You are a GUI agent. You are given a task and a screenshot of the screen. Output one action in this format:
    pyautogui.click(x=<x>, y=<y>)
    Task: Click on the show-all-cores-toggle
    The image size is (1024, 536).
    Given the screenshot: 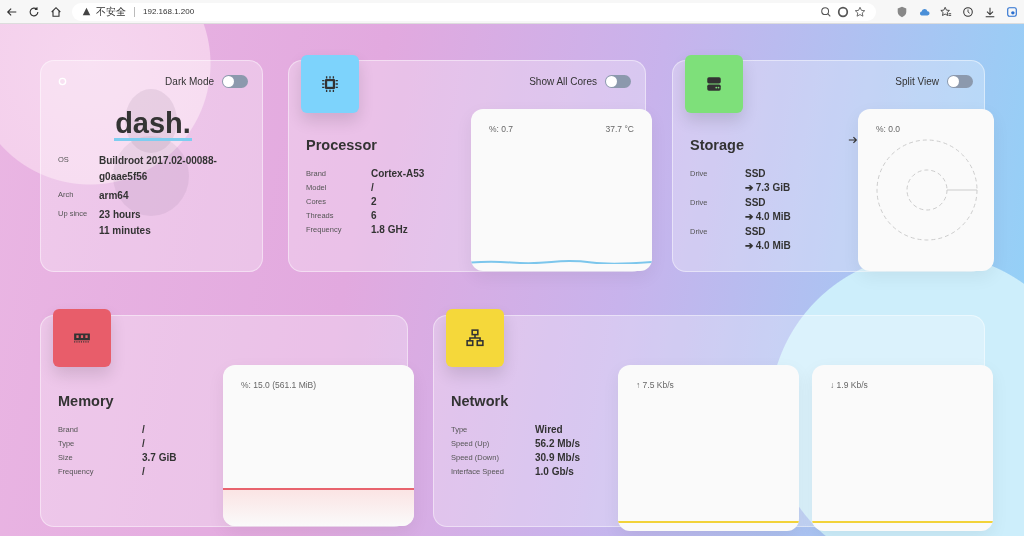 What is the action you would take?
    pyautogui.click(x=618, y=82)
    